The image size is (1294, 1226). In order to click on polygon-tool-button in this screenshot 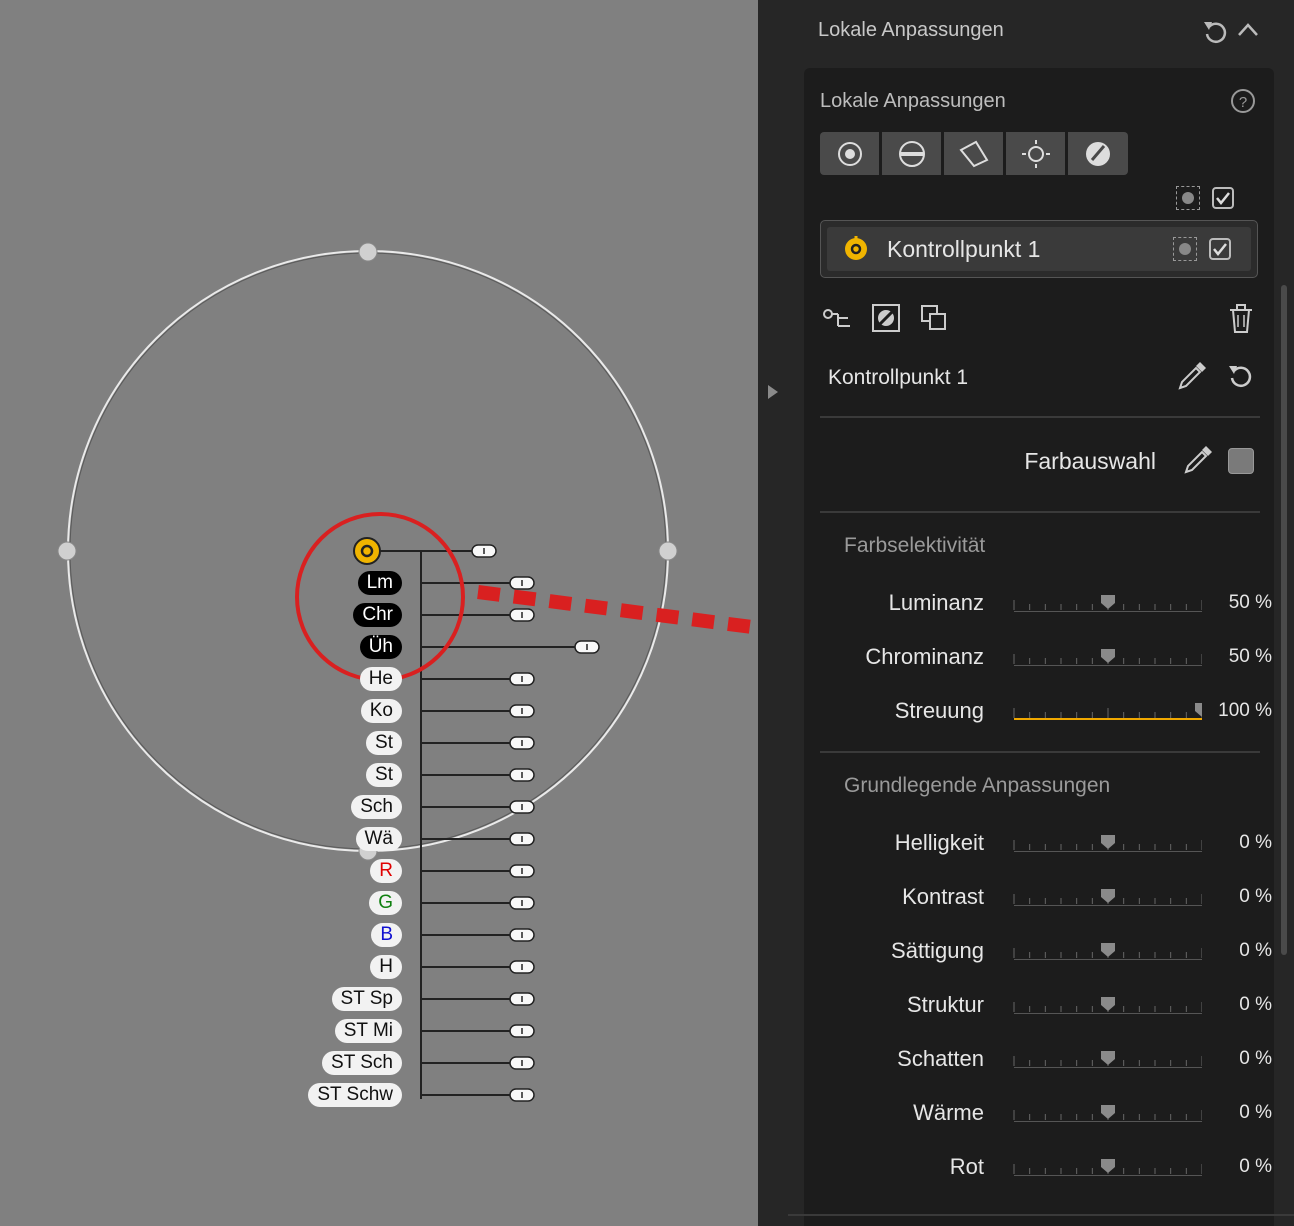, I will do `click(973, 153)`.